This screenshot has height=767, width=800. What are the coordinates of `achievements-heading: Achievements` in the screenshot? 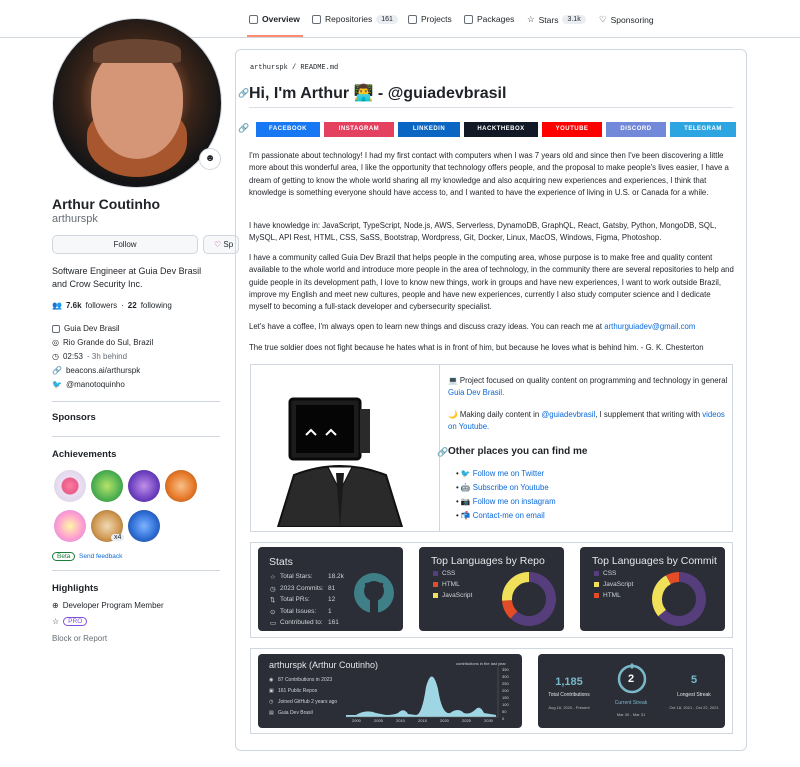 It's located at (84, 454).